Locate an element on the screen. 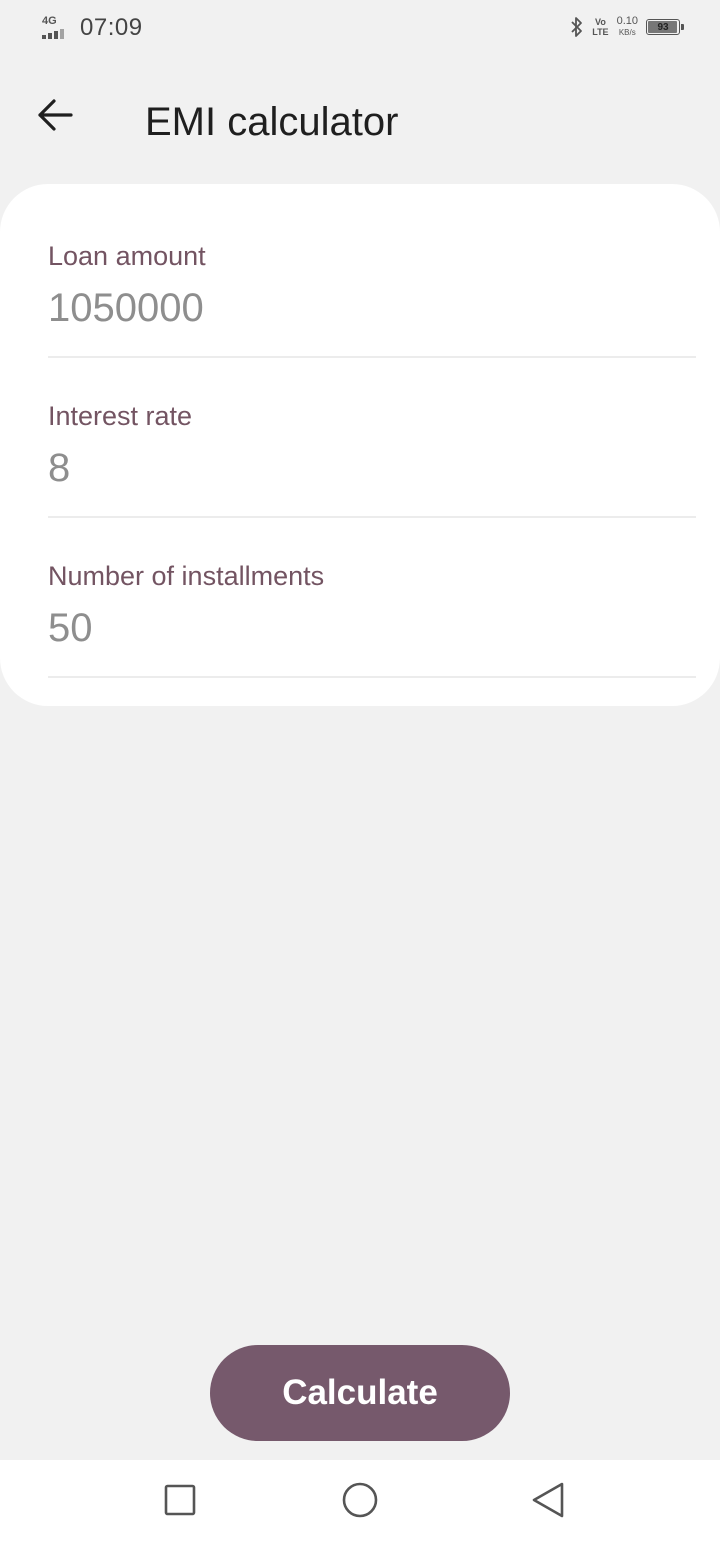 Image resolution: width=720 pixels, height=1544 pixels. arrow-left-icon is located at coordinates (55, 117).